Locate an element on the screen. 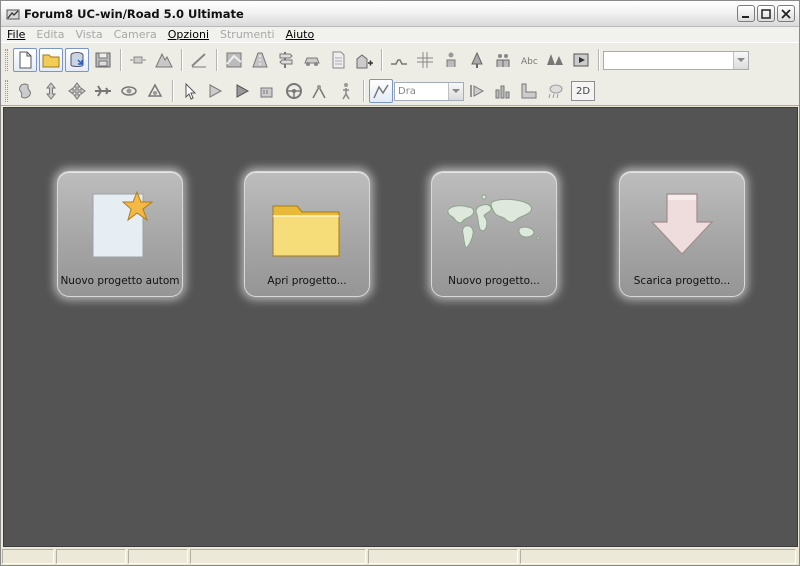  road-icon is located at coordinates (260, 60).